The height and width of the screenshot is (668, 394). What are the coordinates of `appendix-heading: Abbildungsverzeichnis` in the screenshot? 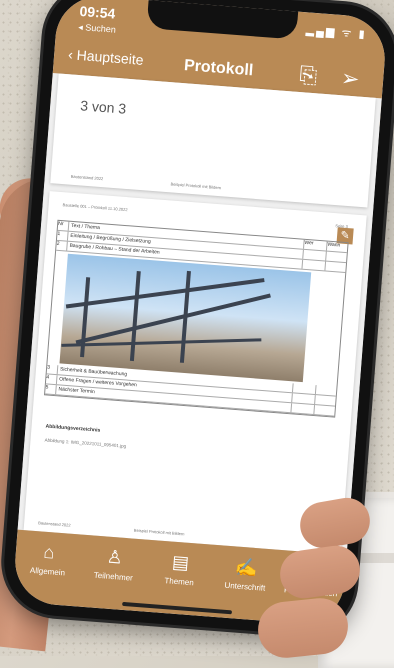 It's located at (73, 428).